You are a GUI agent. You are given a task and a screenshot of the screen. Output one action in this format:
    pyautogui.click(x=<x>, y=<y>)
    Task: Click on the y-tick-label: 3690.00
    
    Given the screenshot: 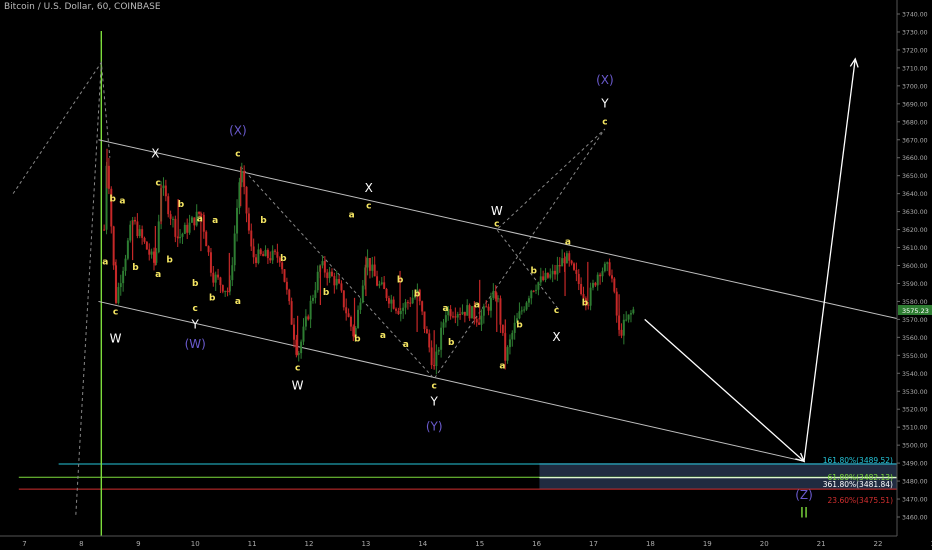 What is the action you would take?
    pyautogui.click(x=915, y=104)
    